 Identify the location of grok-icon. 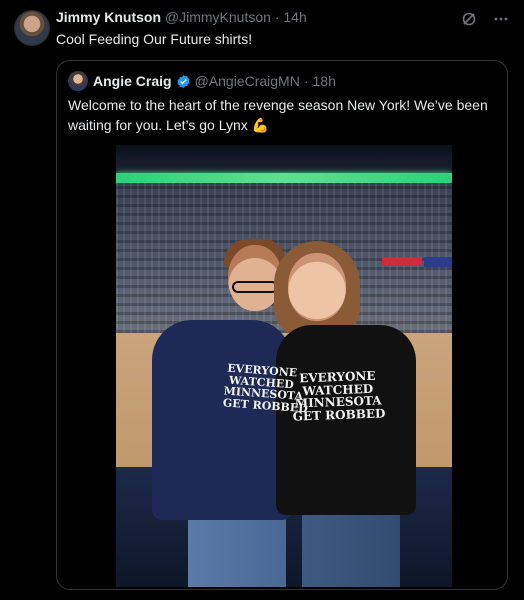
(469, 19).